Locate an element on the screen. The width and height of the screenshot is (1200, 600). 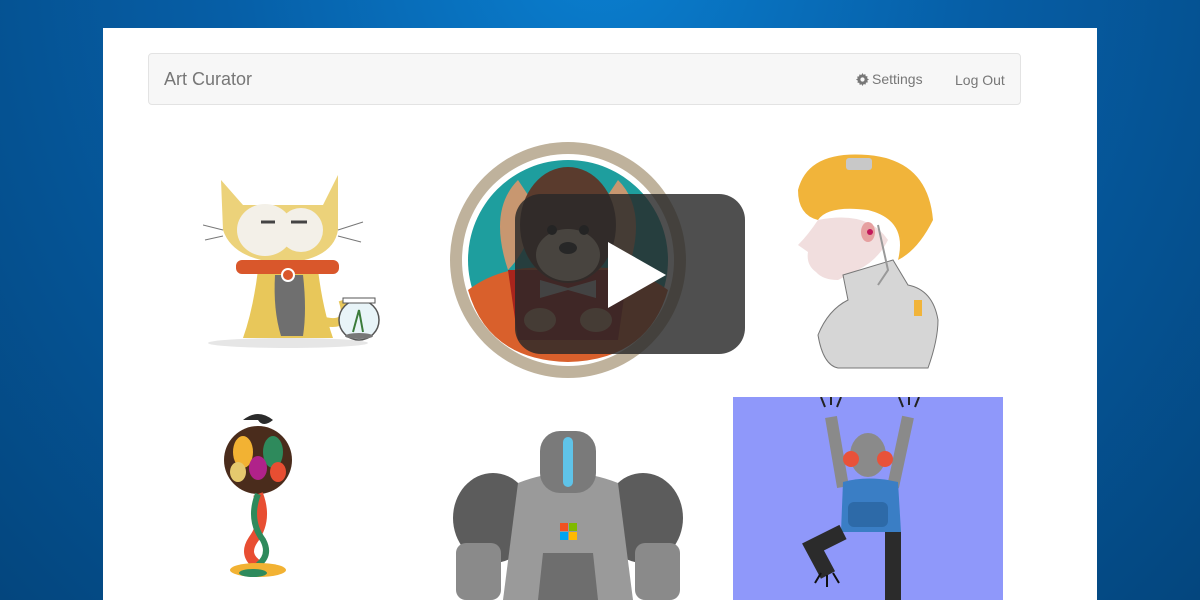
artwork-cyborg is located at coordinates (868, 260).